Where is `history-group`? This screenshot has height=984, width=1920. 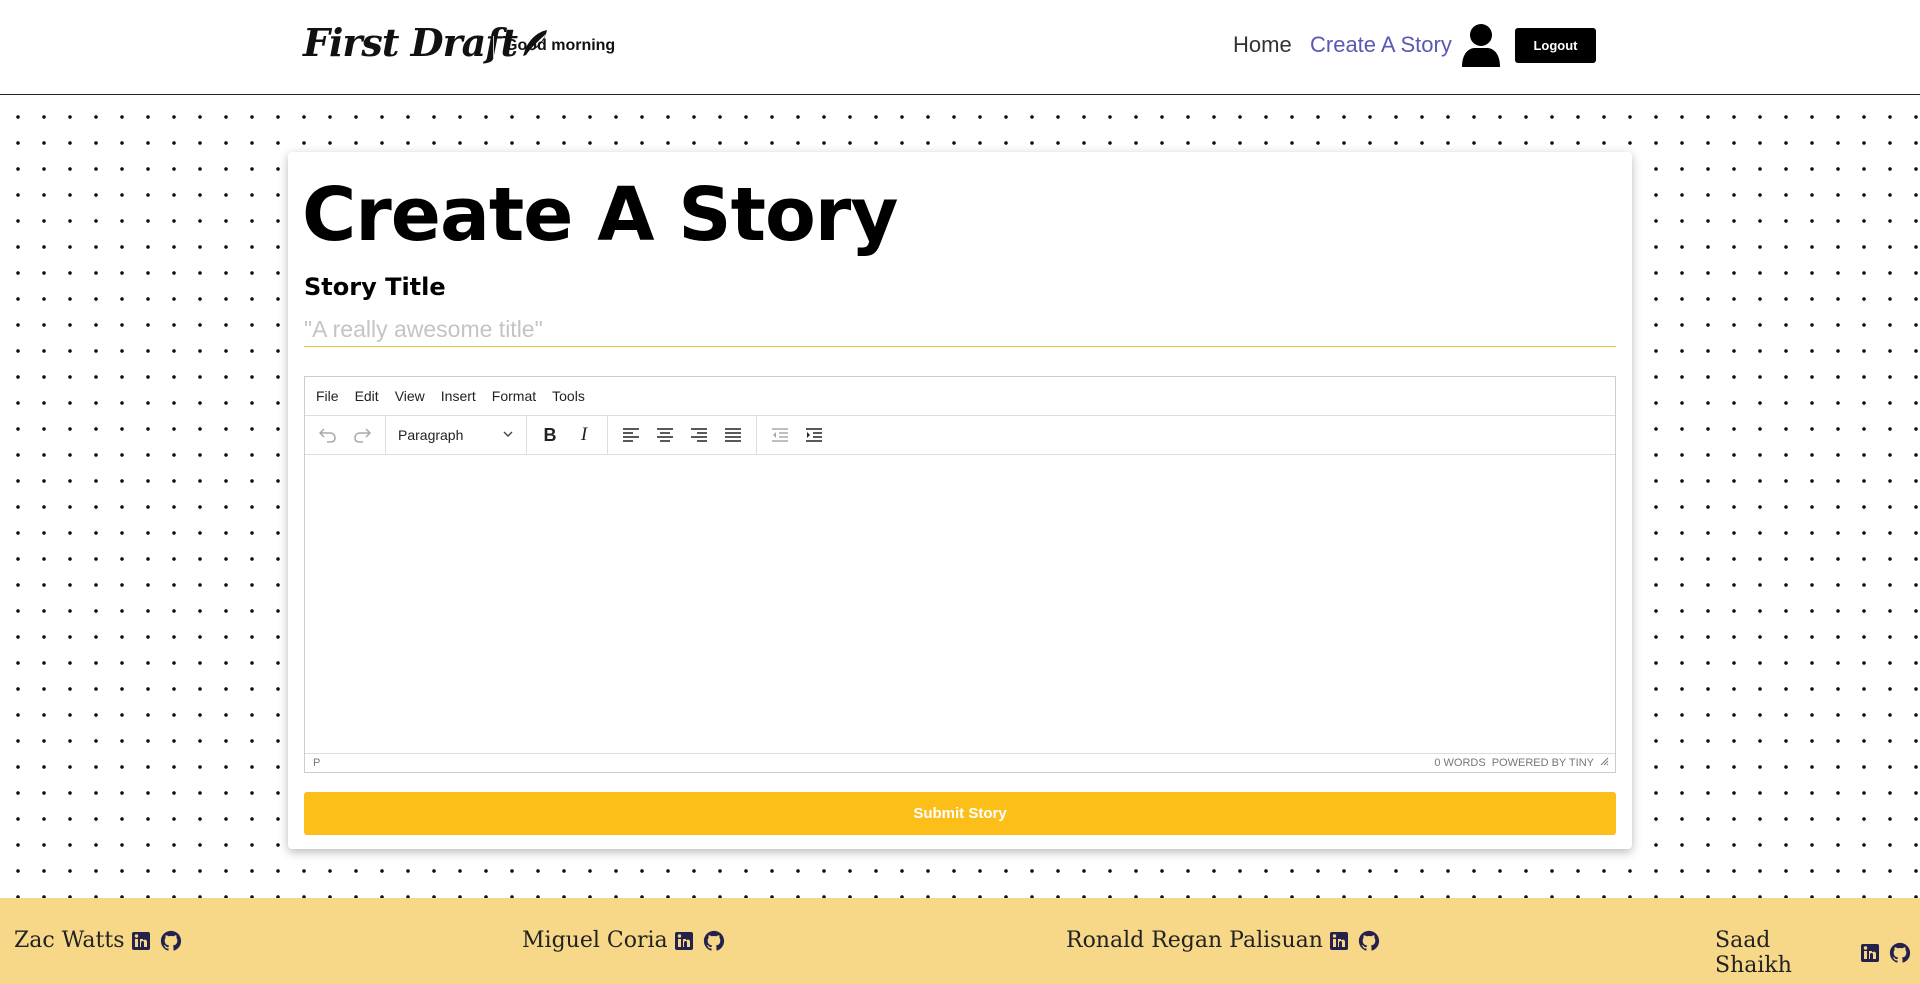
history-group is located at coordinates (345, 435).